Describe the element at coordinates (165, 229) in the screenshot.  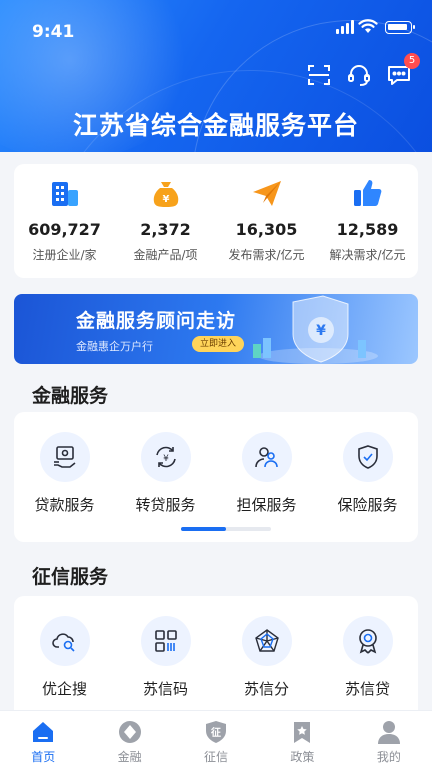
I see `stat-value: 2,372` at that location.